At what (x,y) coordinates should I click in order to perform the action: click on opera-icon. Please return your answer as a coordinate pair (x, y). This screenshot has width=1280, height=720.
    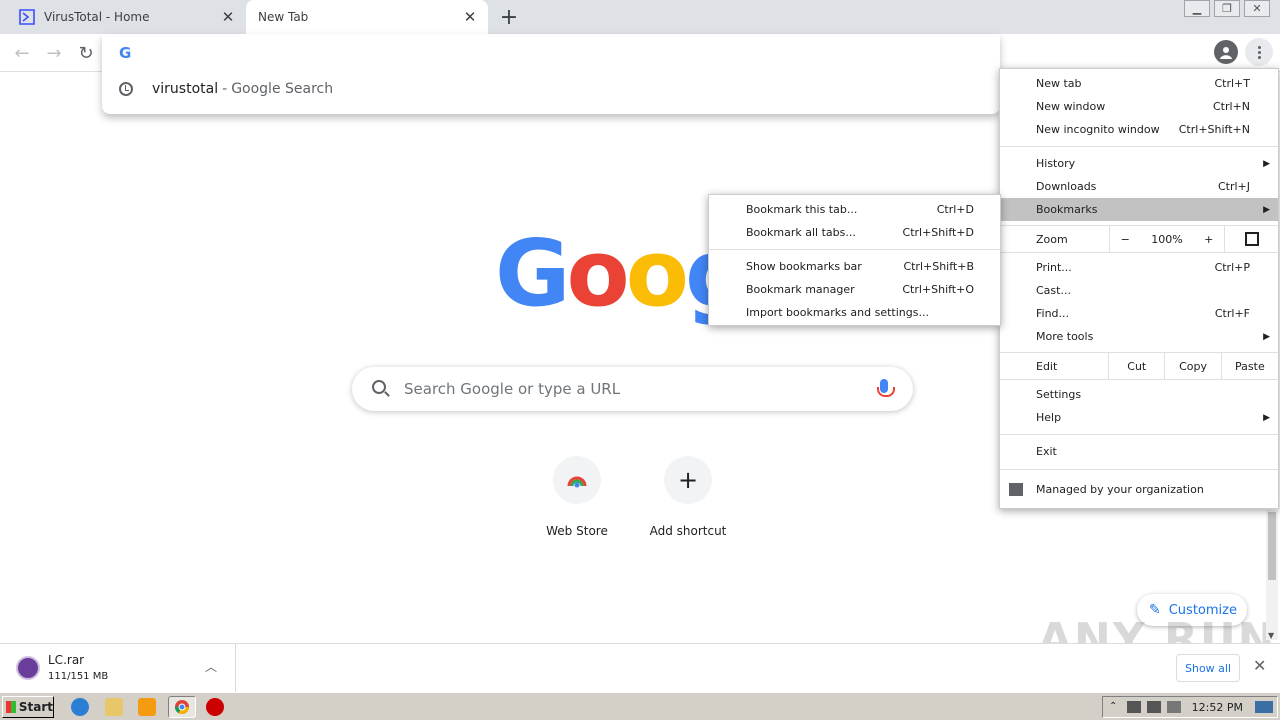
    Looking at the image, I should click on (215, 707).